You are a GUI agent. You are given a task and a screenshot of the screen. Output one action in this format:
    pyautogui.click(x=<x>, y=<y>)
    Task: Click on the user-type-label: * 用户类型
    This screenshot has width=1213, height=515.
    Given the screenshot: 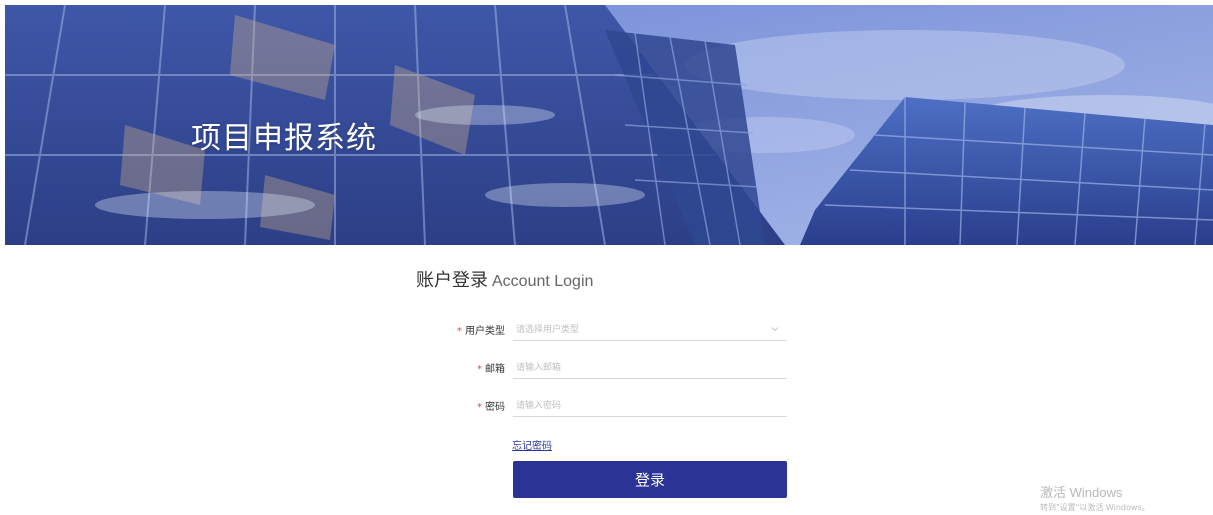 What is the action you would take?
    pyautogui.click(x=481, y=329)
    